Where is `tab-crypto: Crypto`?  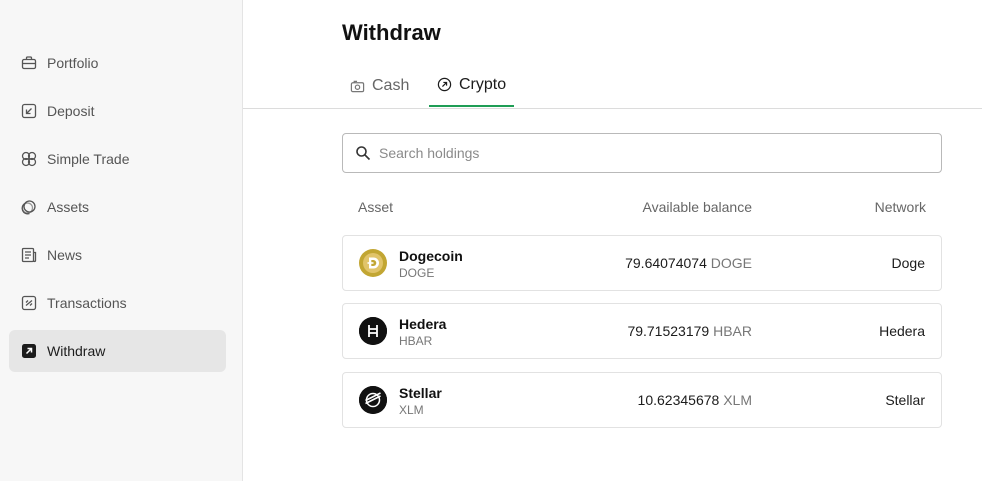 tab-crypto: Crypto is located at coordinates (472, 85).